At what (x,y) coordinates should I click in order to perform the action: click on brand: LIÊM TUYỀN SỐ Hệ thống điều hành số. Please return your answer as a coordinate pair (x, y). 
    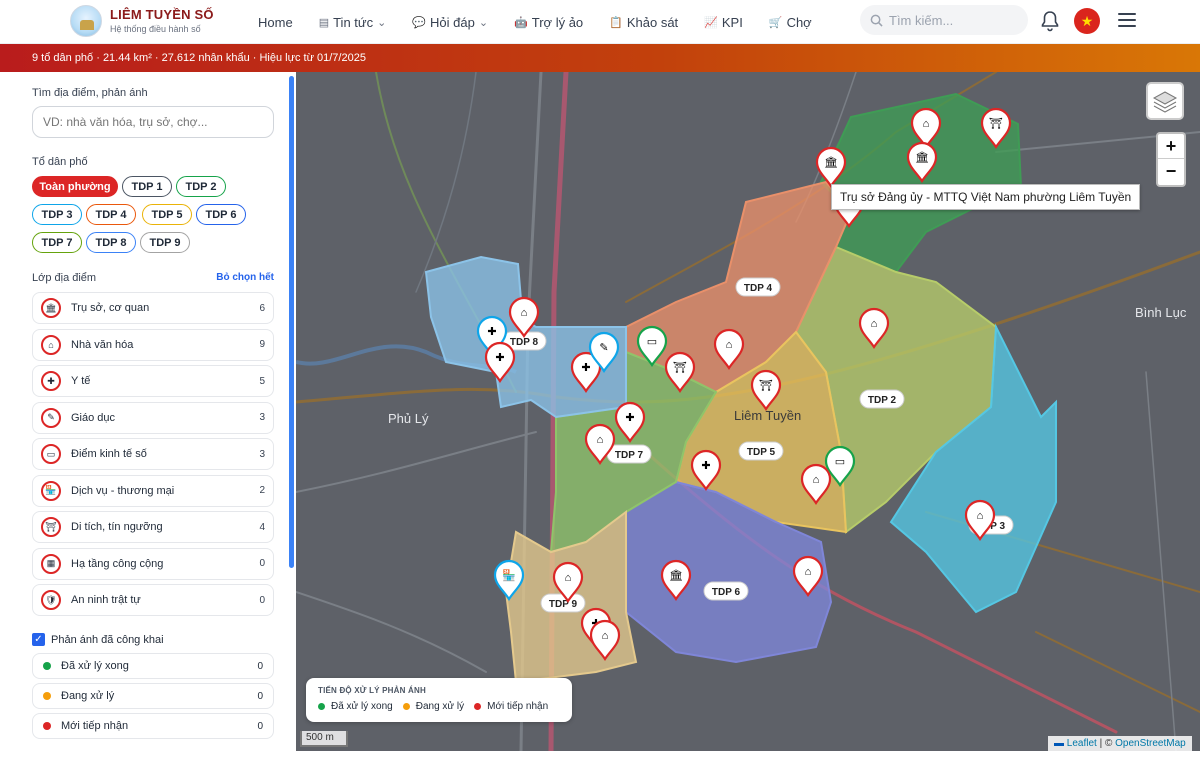
    Looking at the image, I should click on (162, 20).